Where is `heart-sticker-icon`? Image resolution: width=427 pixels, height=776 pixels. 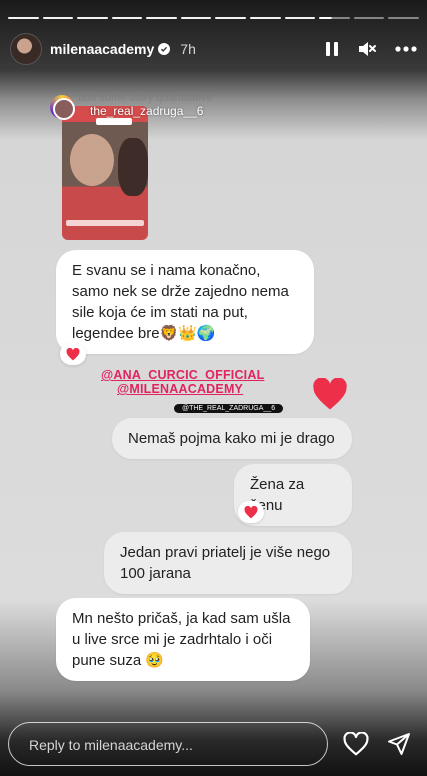
heart-sticker-icon is located at coordinates (330, 394).